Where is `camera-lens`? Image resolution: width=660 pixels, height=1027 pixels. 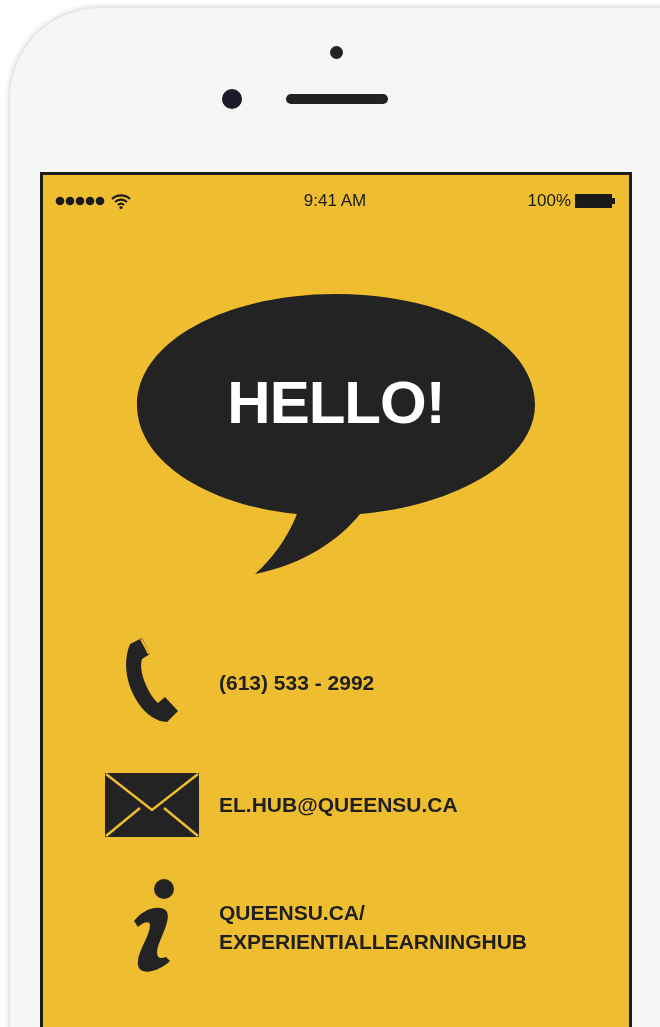 camera-lens is located at coordinates (232, 99).